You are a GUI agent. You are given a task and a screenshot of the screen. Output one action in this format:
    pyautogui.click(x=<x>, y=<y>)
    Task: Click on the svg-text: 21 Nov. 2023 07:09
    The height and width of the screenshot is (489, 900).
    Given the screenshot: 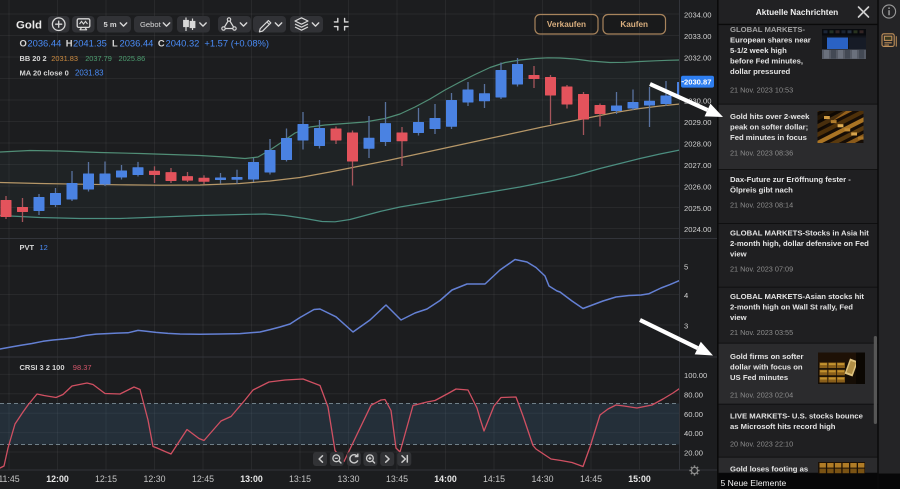 What is the action you would take?
    pyautogui.click(x=761, y=269)
    